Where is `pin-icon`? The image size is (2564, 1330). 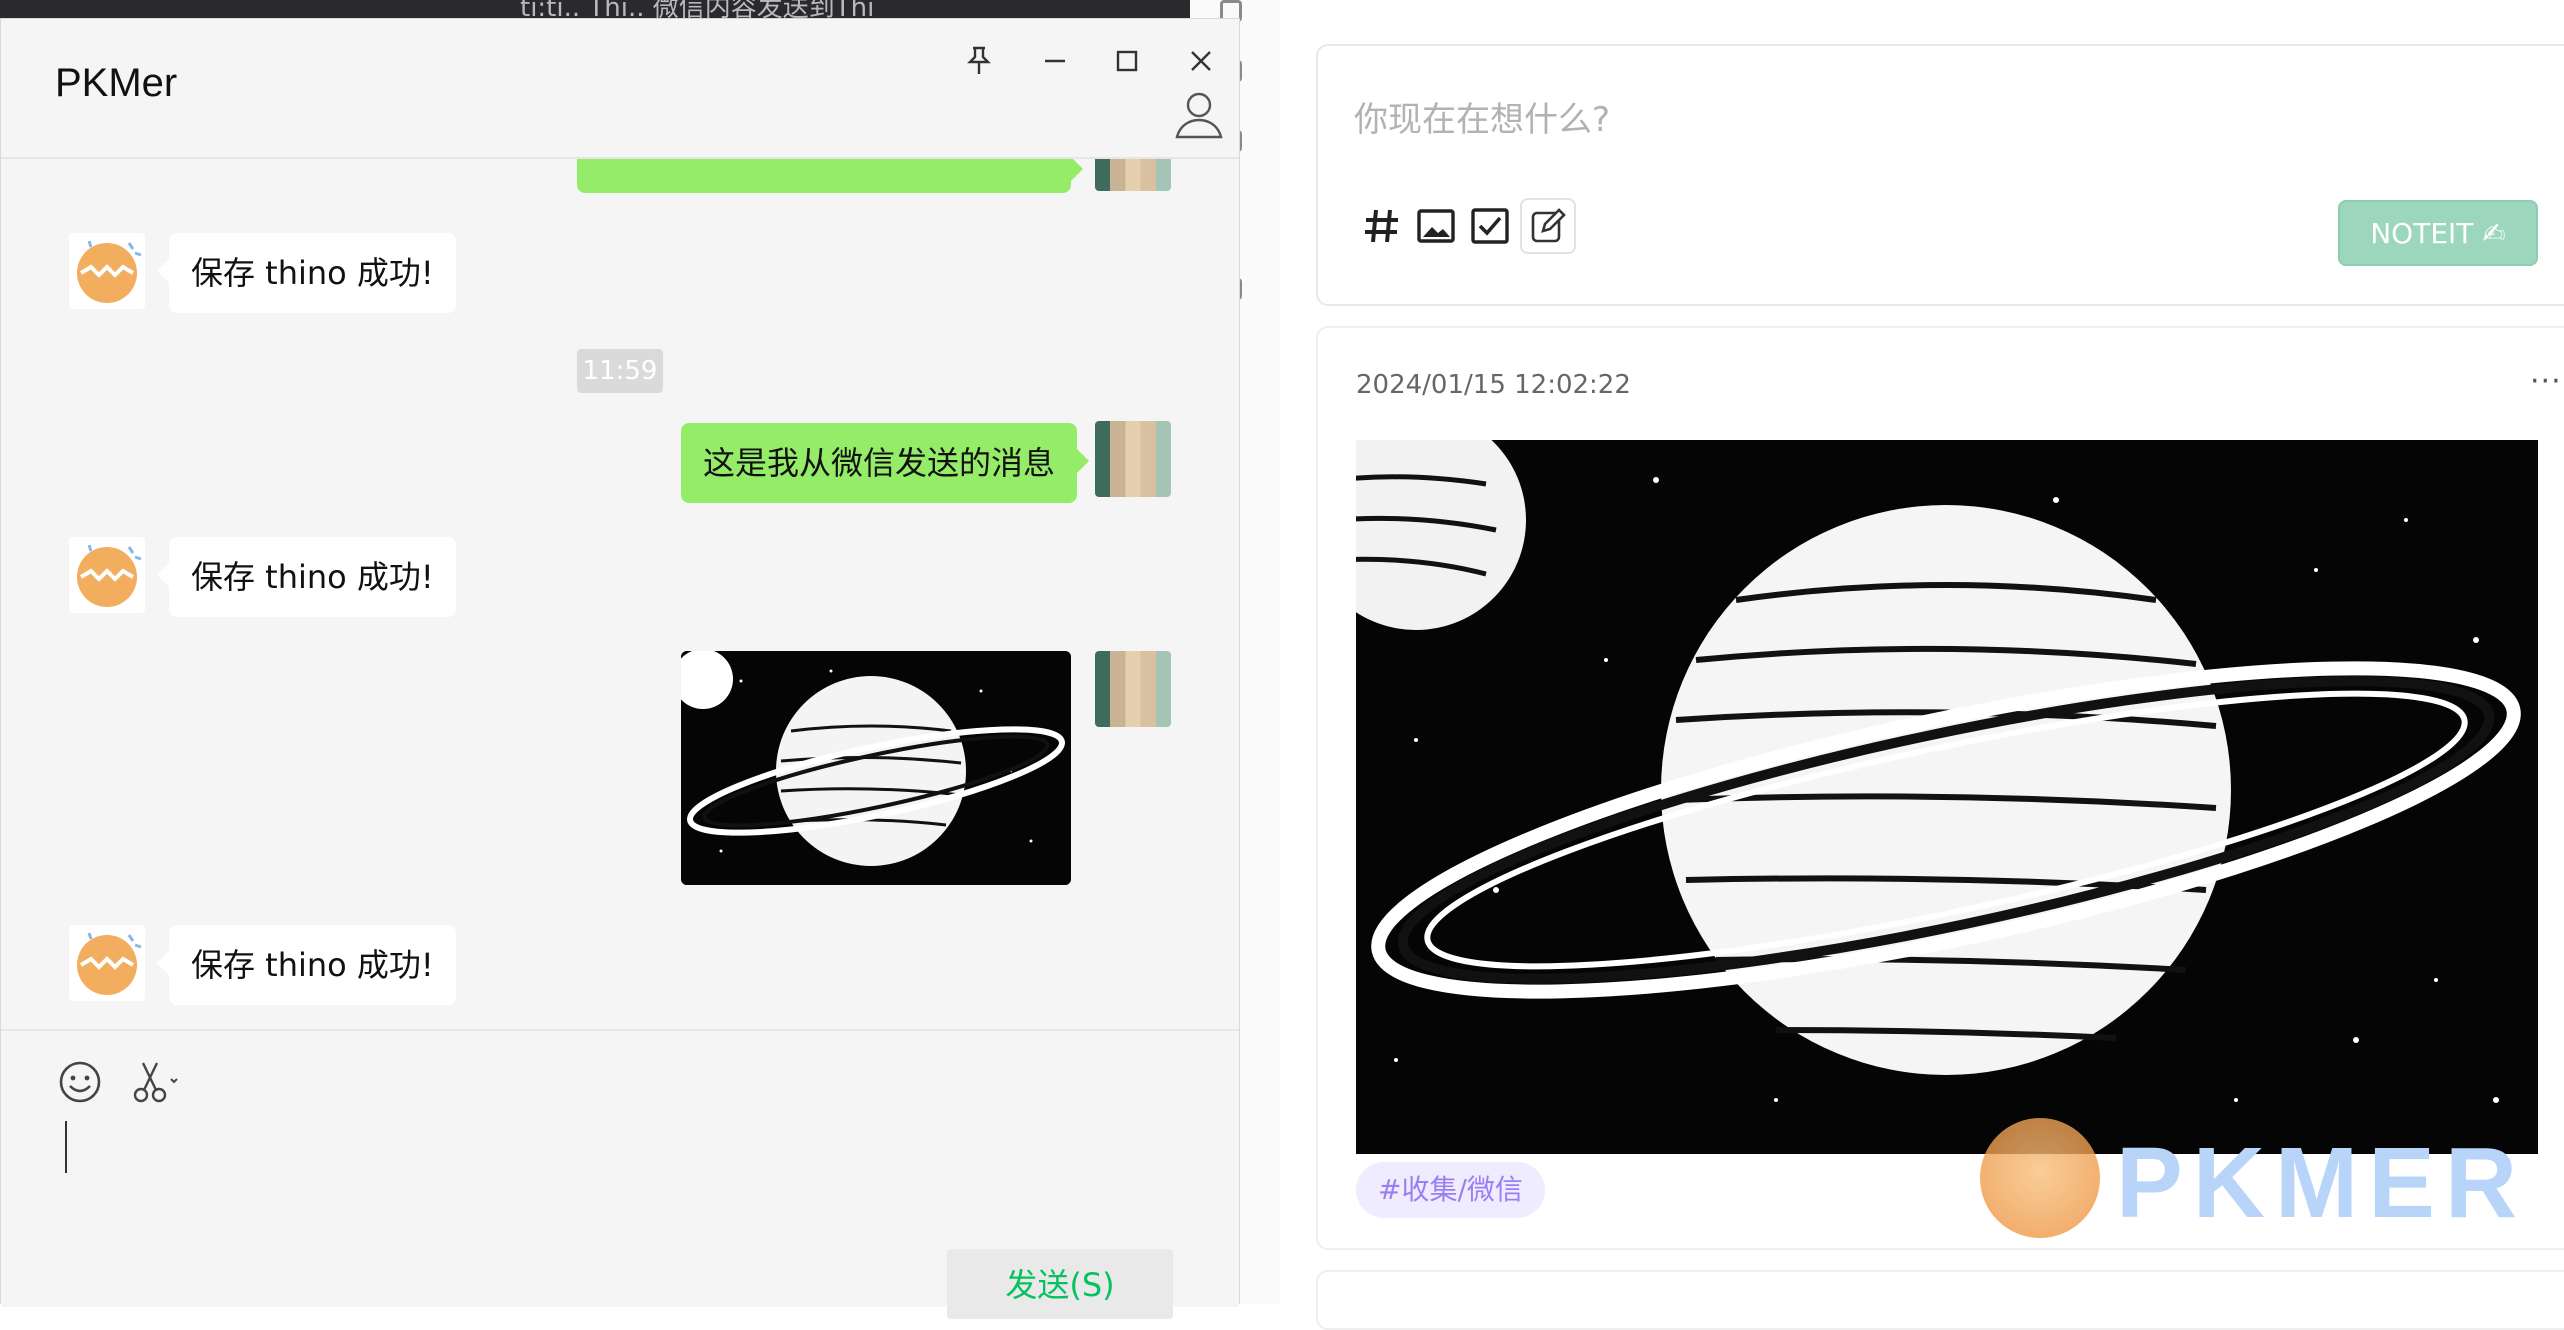
pin-icon is located at coordinates (979, 61).